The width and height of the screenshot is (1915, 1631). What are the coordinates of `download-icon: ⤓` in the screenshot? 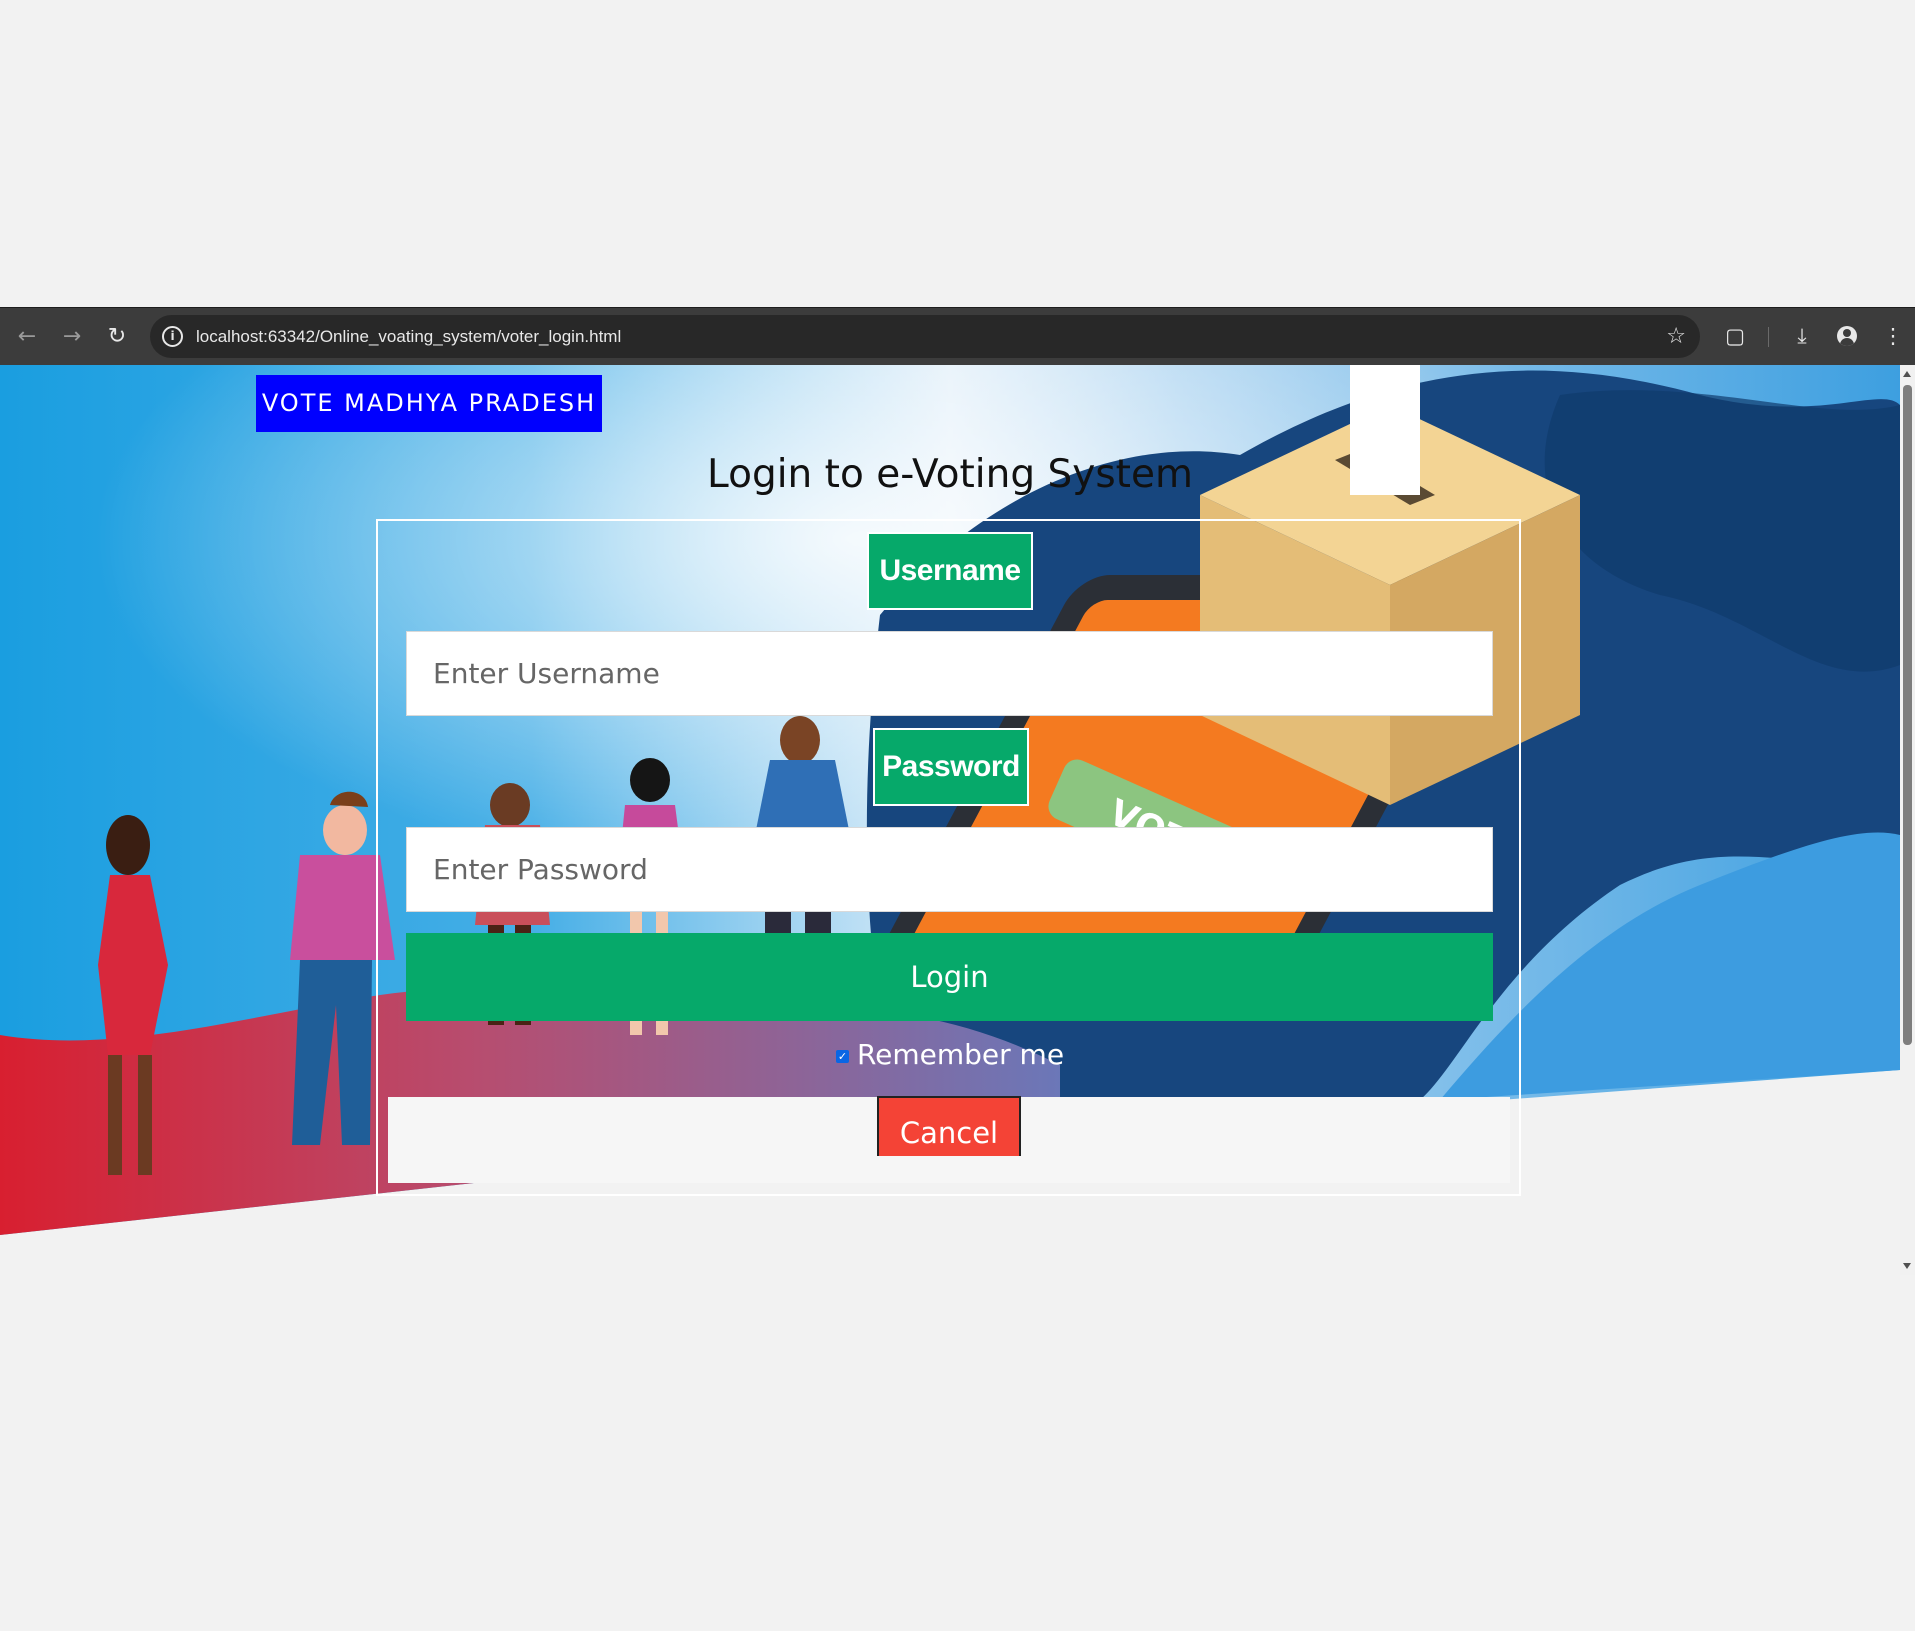 It's located at (1802, 336).